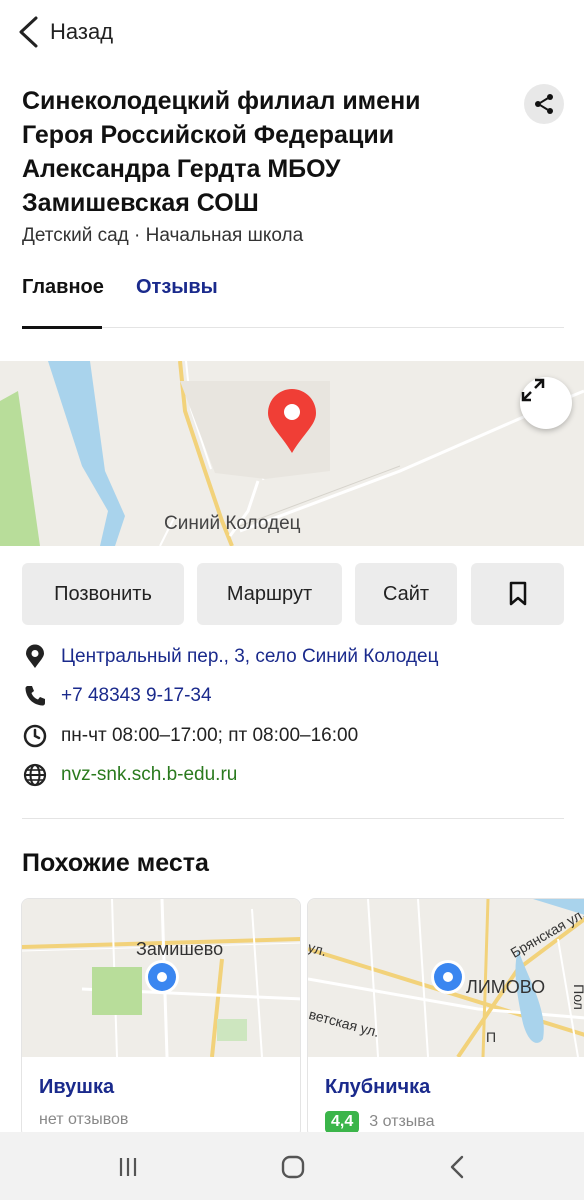  What do you see at coordinates (533, 390) in the screenshot?
I see `expand-icon` at bounding box center [533, 390].